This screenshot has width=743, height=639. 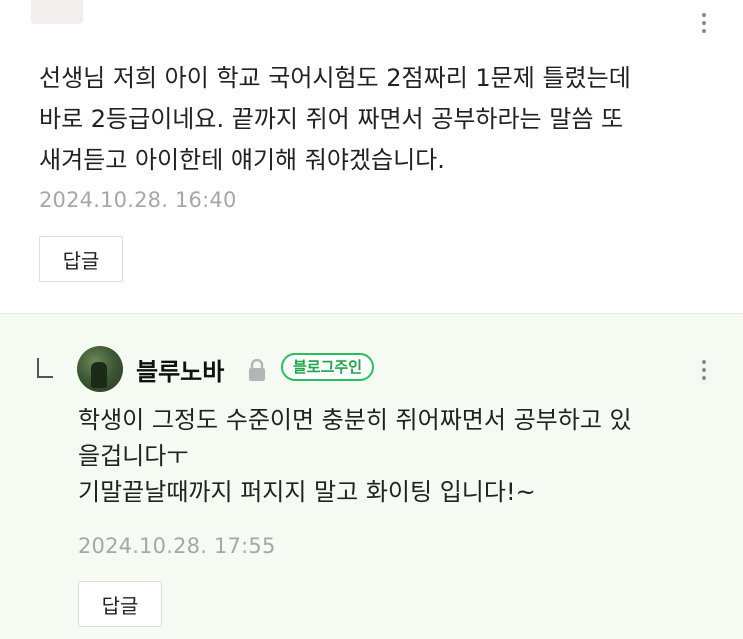 I want to click on reply-reply-button: 답글, so click(x=120, y=604).